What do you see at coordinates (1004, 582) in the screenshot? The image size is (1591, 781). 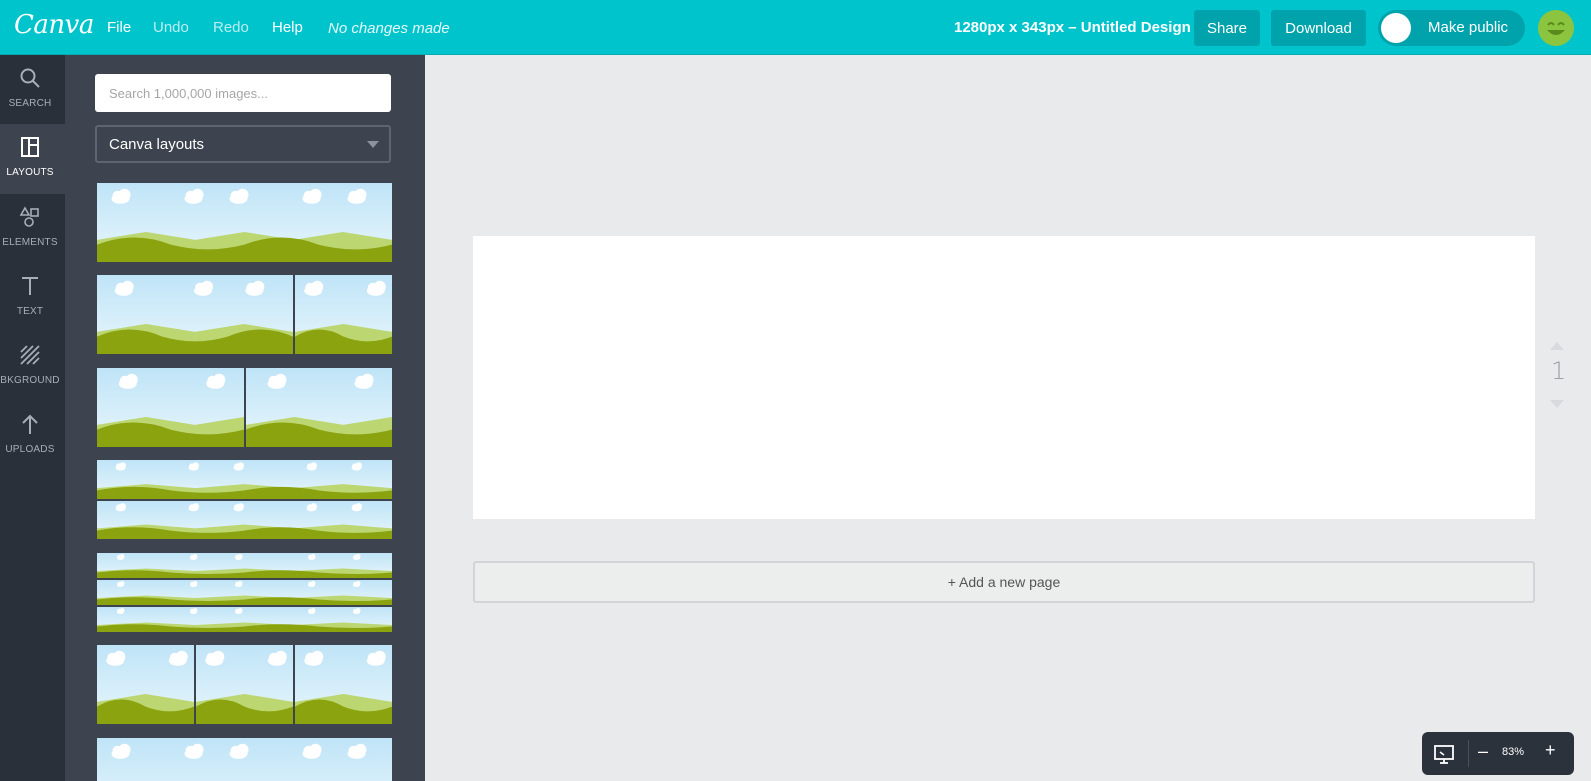 I see `add-page-button: + Add a new page` at bounding box center [1004, 582].